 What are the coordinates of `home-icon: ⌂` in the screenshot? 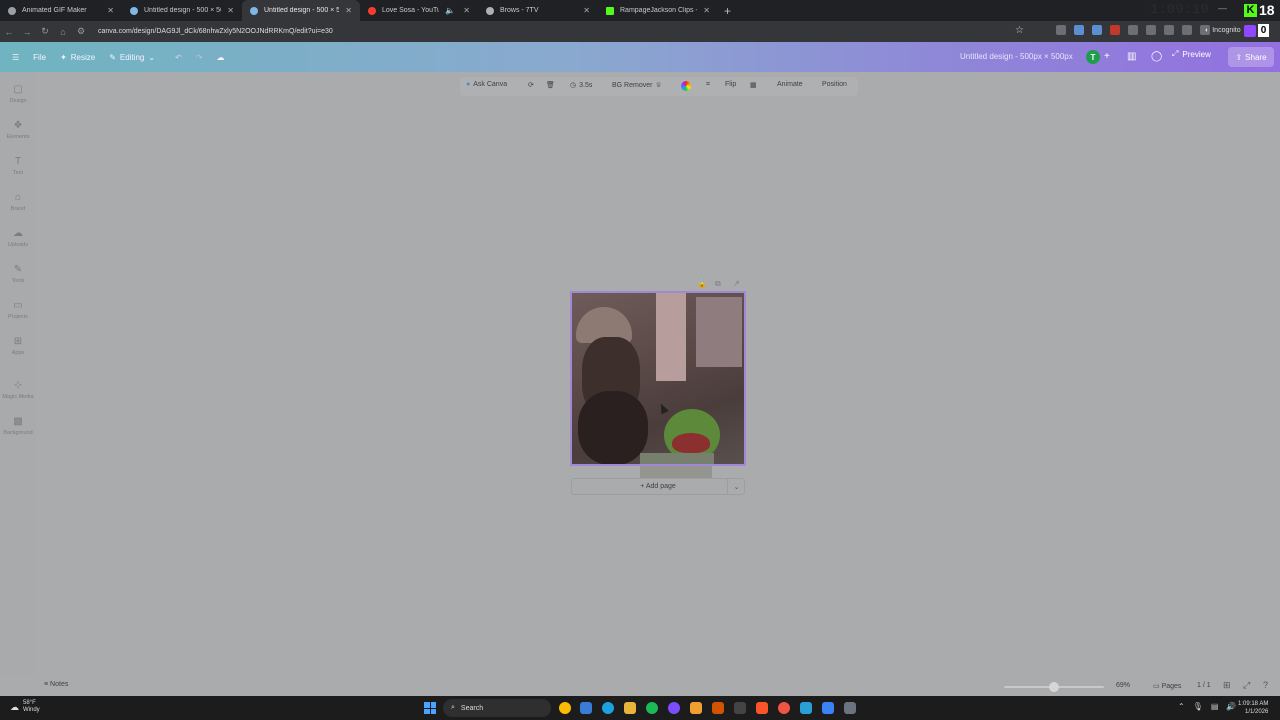 It's located at (63, 32).